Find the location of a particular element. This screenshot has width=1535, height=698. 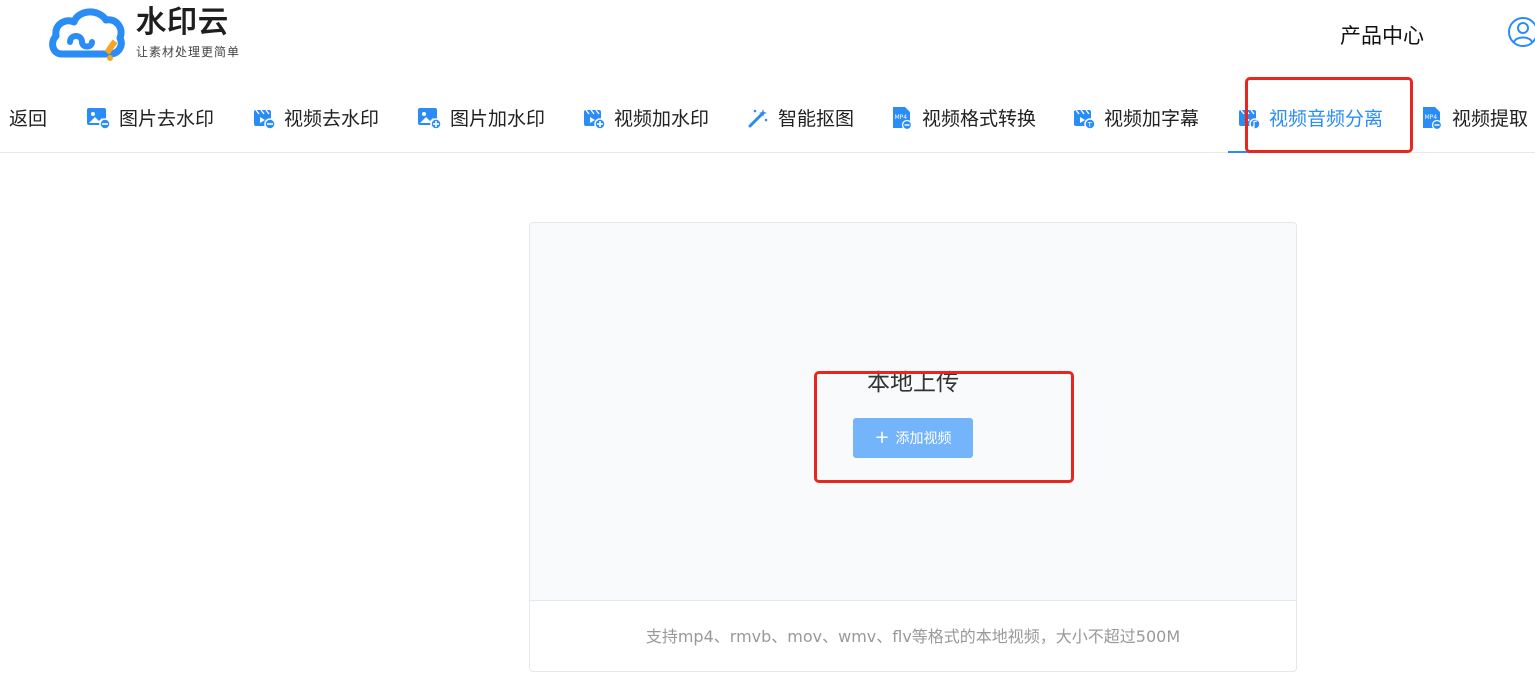

cloud-logo-icon is located at coordinates (87, 34).